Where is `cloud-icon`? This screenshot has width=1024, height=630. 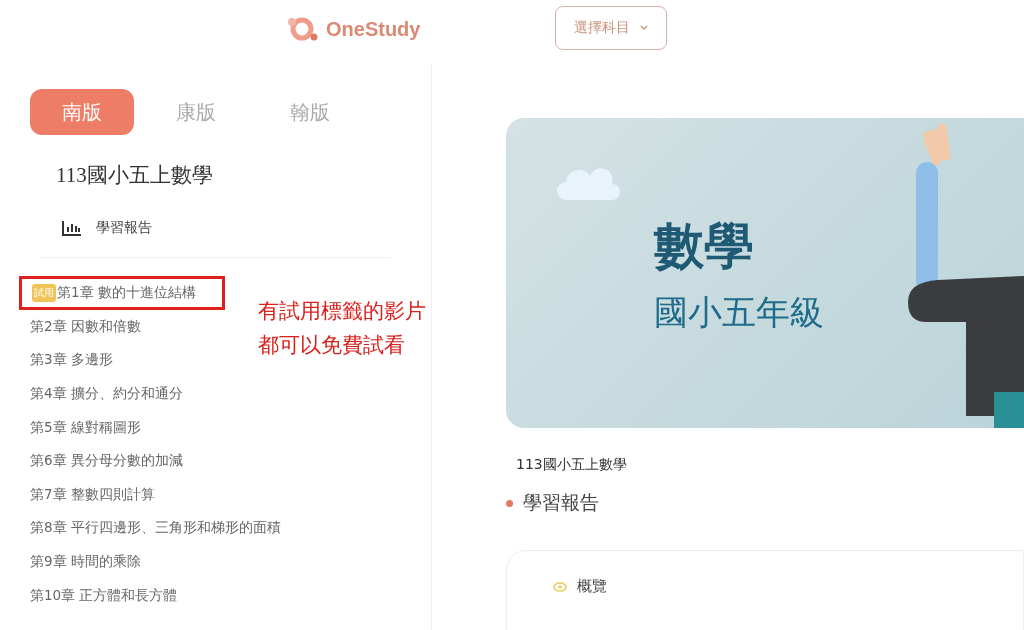 cloud-icon is located at coordinates (589, 184).